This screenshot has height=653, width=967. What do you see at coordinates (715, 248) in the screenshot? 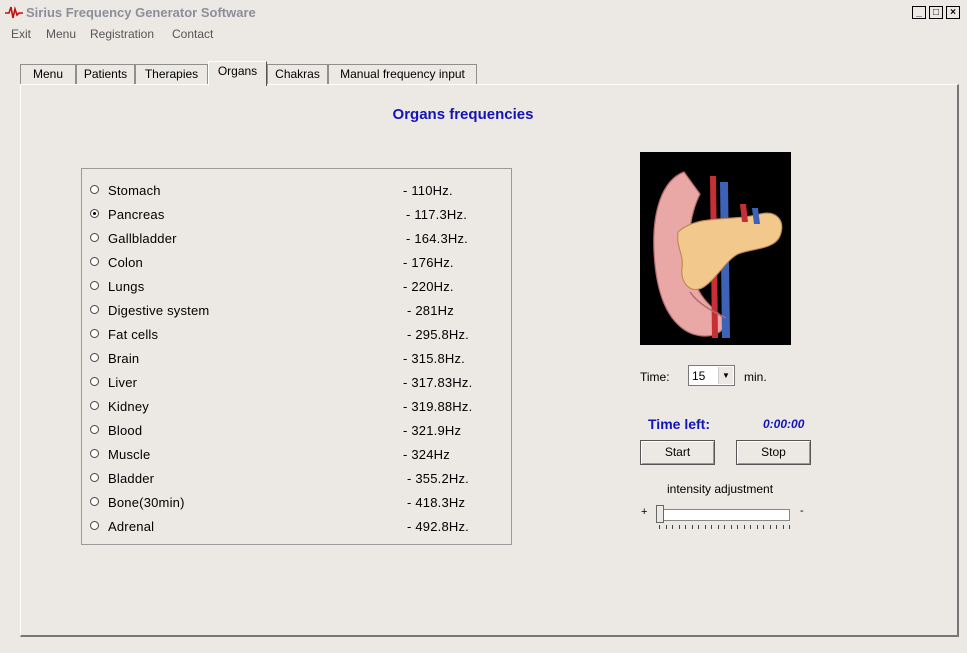
I see `pancreas-illustration` at bounding box center [715, 248].